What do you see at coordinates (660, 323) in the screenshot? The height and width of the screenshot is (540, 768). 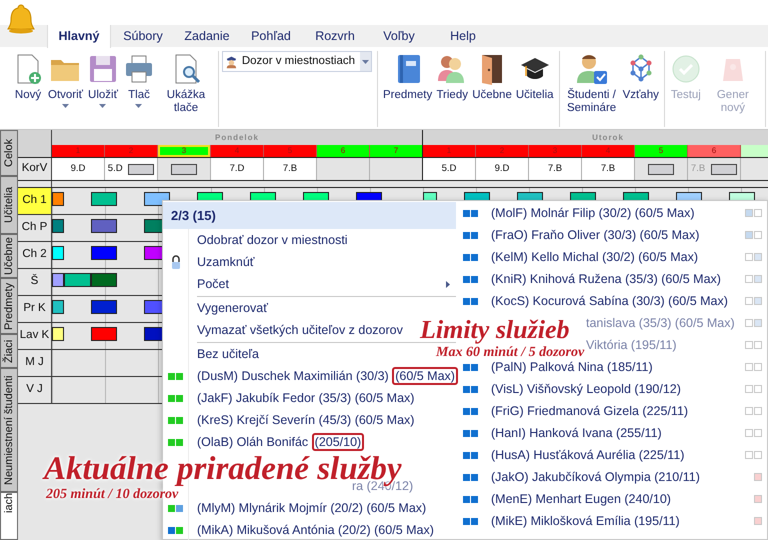 I see `menu-item: tanislava (35/3) (60/5 Max)` at bounding box center [660, 323].